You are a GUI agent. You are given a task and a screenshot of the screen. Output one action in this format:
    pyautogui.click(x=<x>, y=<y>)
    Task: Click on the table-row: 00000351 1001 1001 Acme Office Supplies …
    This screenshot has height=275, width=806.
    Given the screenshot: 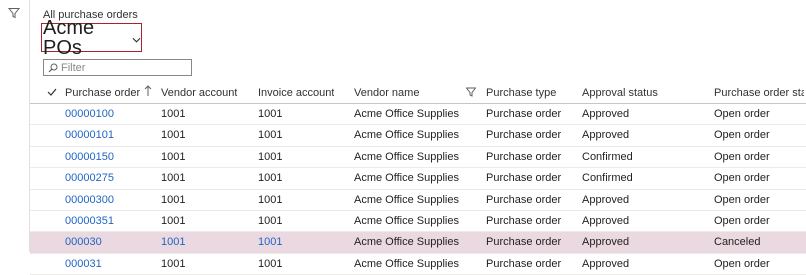 What is the action you would take?
    pyautogui.click(x=418, y=222)
    